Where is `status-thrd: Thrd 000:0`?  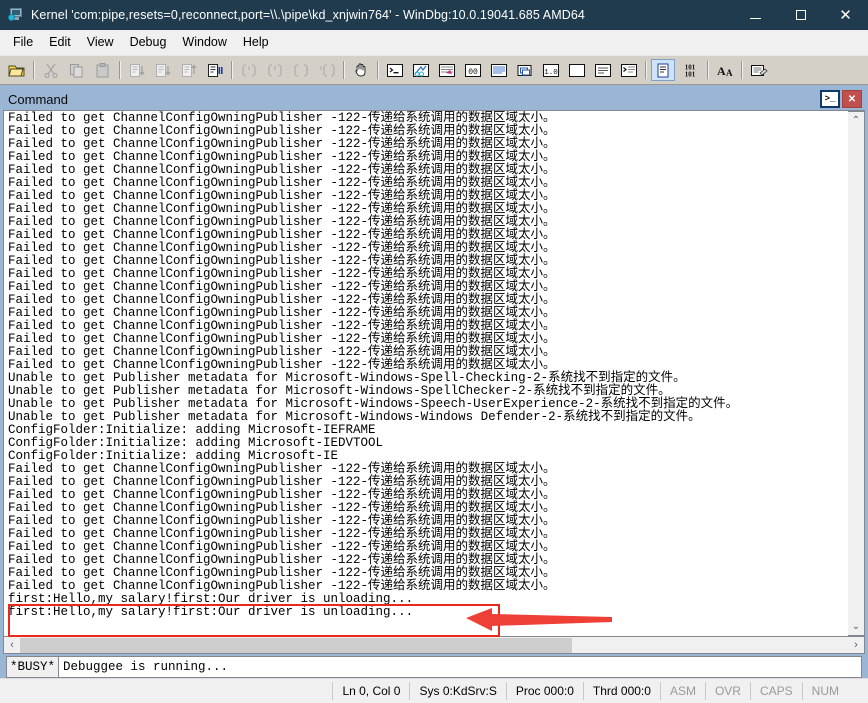 status-thrd: Thrd 000:0 is located at coordinates (621, 691).